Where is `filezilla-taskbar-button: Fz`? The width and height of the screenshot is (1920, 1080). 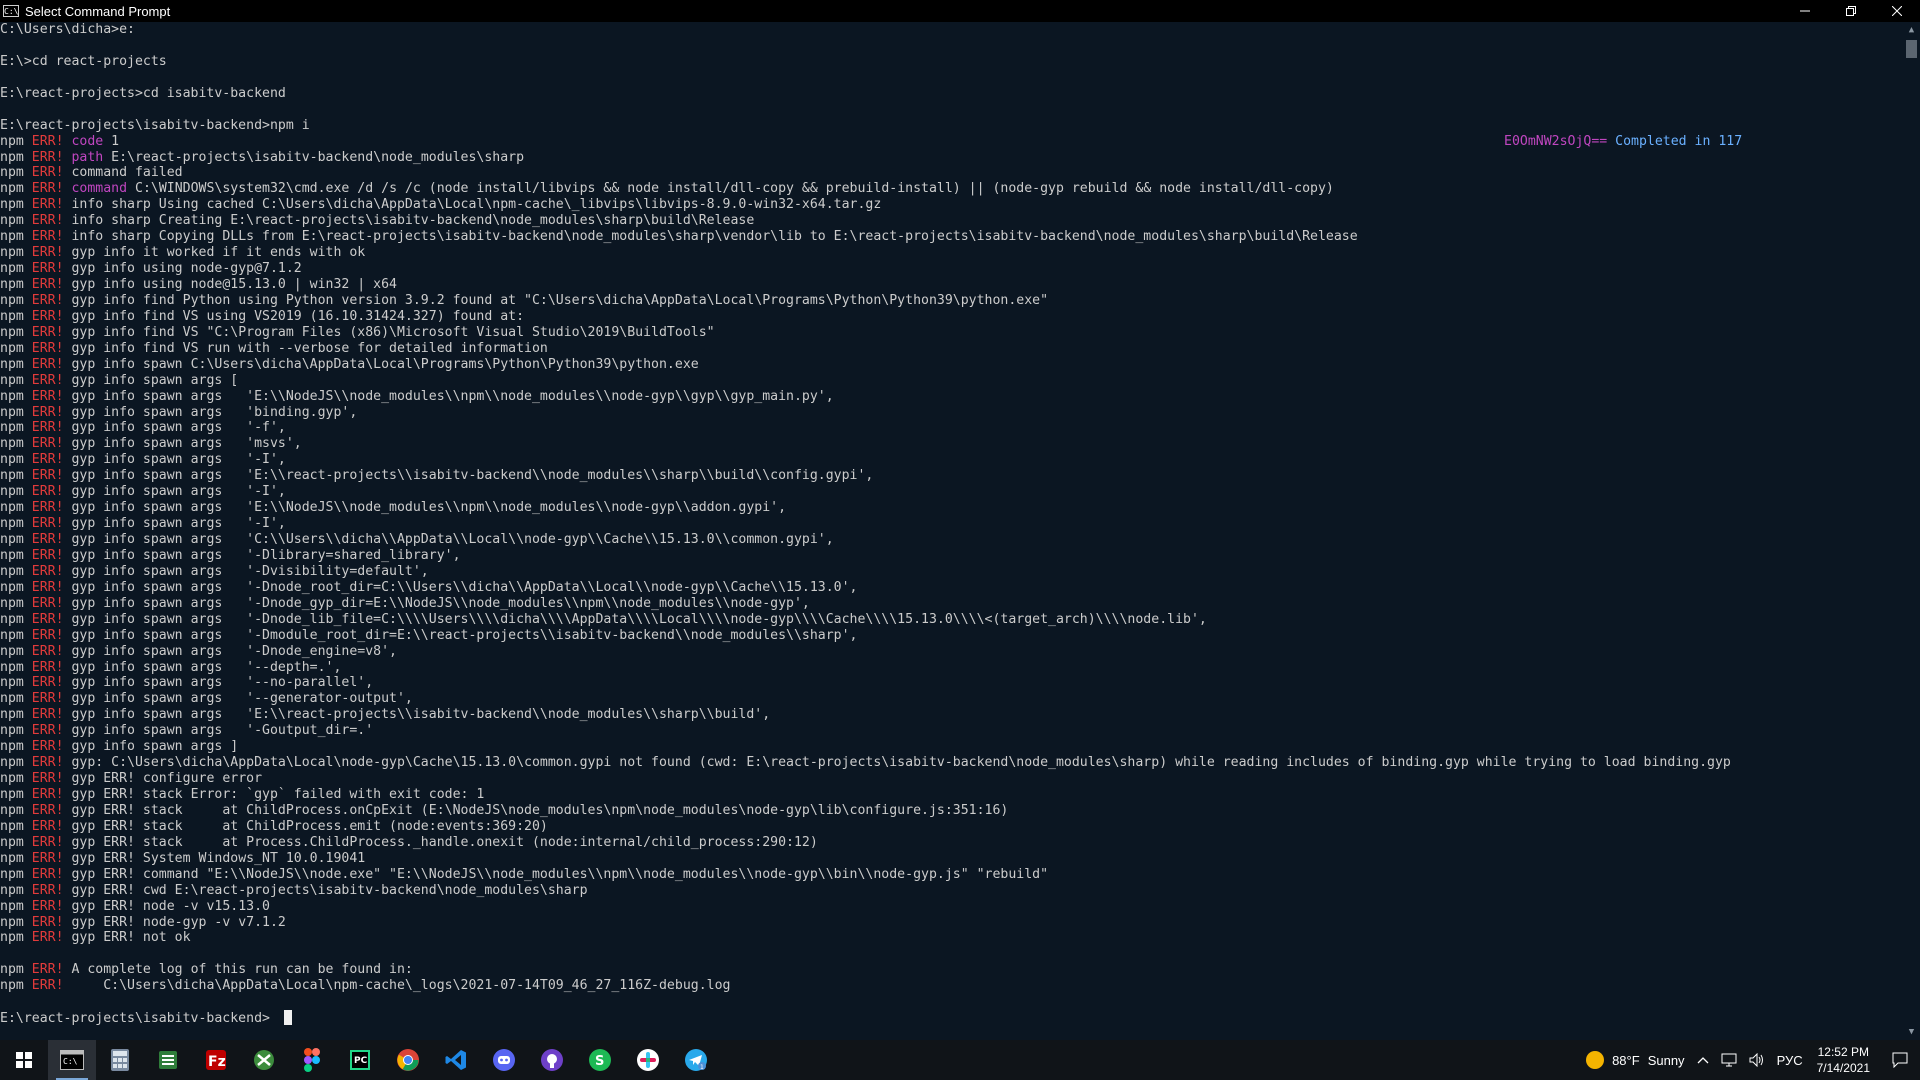
filezilla-taskbar-button: Fz is located at coordinates (216, 1060).